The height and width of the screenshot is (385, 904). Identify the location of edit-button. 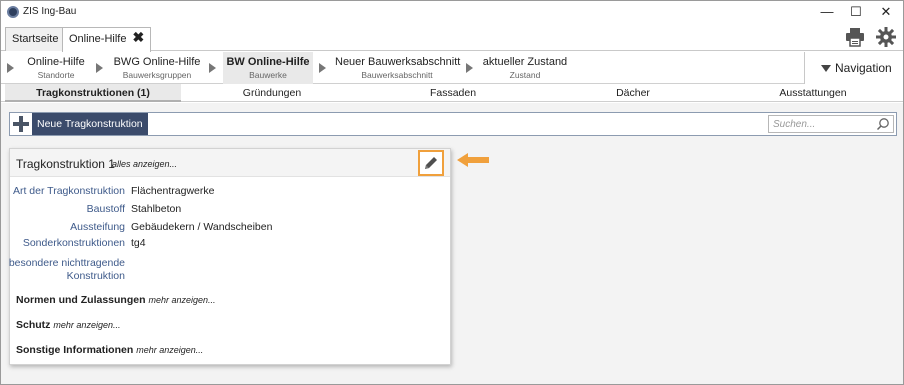
(431, 163).